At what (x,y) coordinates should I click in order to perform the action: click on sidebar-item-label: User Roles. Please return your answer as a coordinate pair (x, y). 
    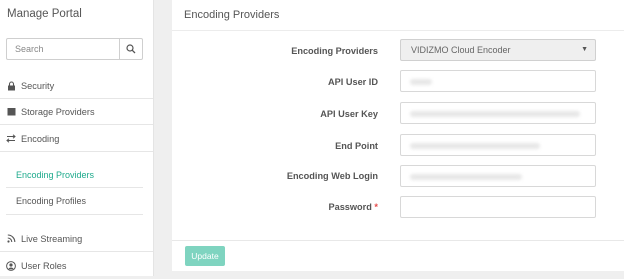
    Looking at the image, I should click on (44, 266).